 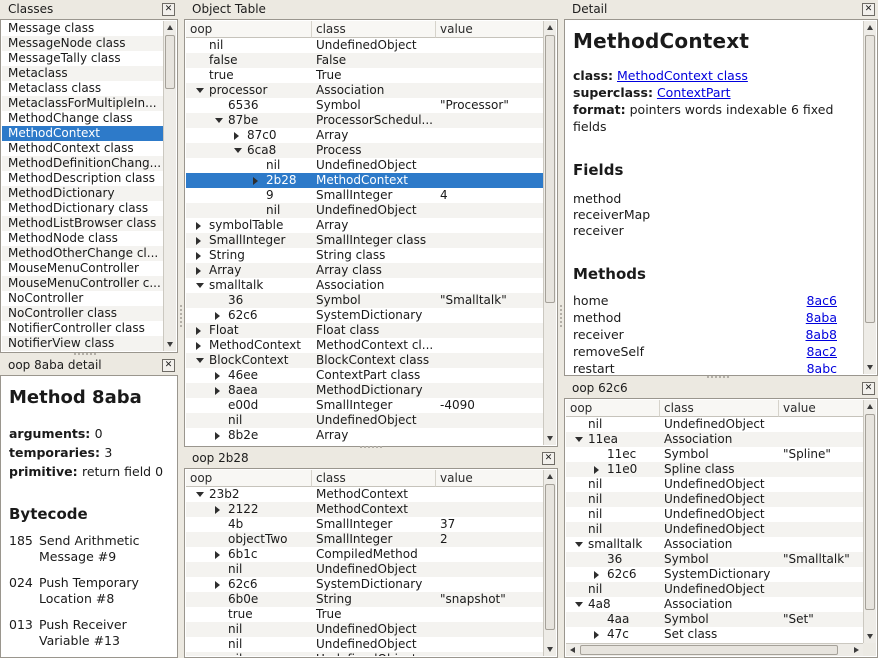 What do you see at coordinates (364, 270) in the screenshot?
I see `table-row: Array Array class` at bounding box center [364, 270].